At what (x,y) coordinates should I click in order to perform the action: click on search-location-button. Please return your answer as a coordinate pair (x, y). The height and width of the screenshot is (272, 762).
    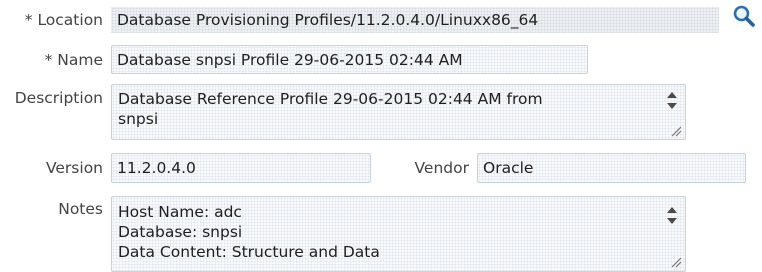
    Looking at the image, I should click on (744, 16).